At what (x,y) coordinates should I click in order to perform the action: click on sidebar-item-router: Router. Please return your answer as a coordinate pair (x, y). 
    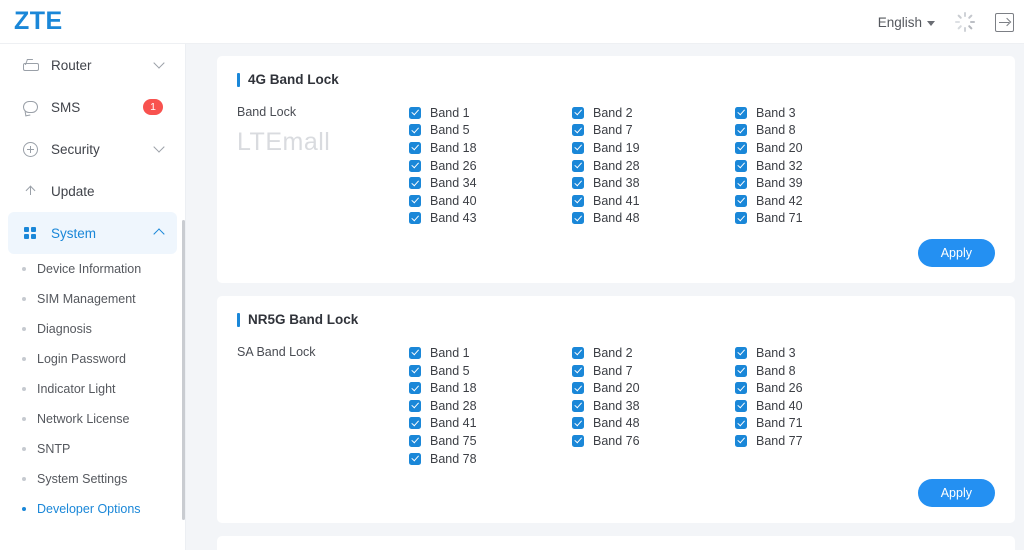
    Looking at the image, I should click on (92, 65).